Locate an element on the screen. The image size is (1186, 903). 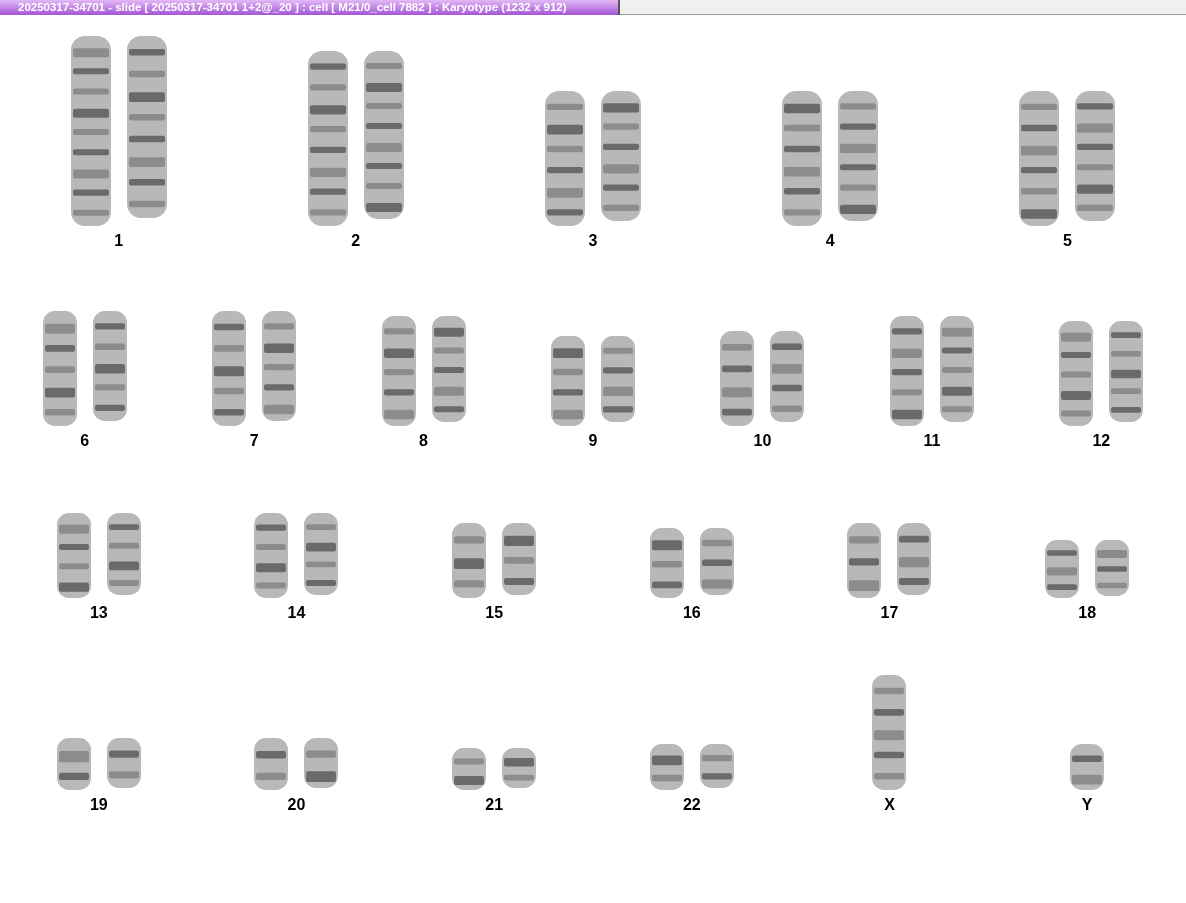
chromosome-label: 12 is located at coordinates (1101, 441).